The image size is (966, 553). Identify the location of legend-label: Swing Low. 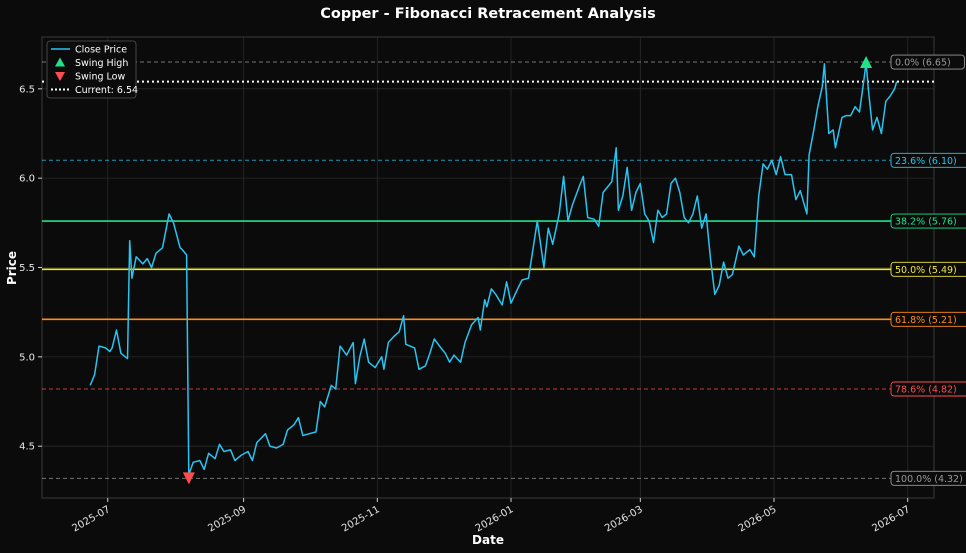
(100, 77).